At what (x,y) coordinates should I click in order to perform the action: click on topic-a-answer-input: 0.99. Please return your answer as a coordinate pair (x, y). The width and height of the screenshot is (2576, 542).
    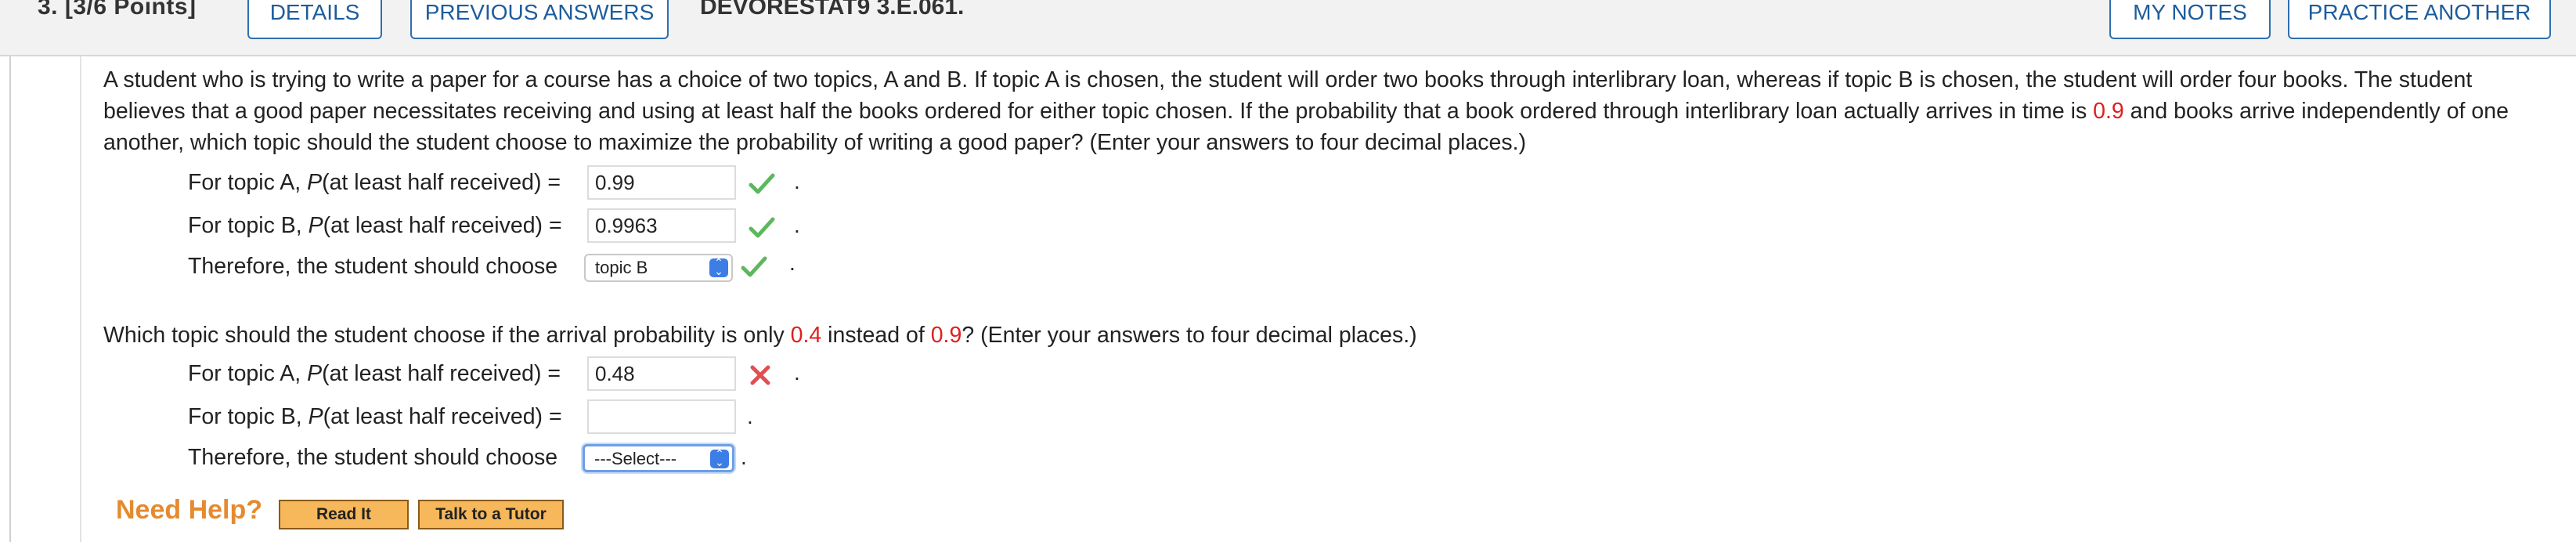
    Looking at the image, I should click on (661, 182).